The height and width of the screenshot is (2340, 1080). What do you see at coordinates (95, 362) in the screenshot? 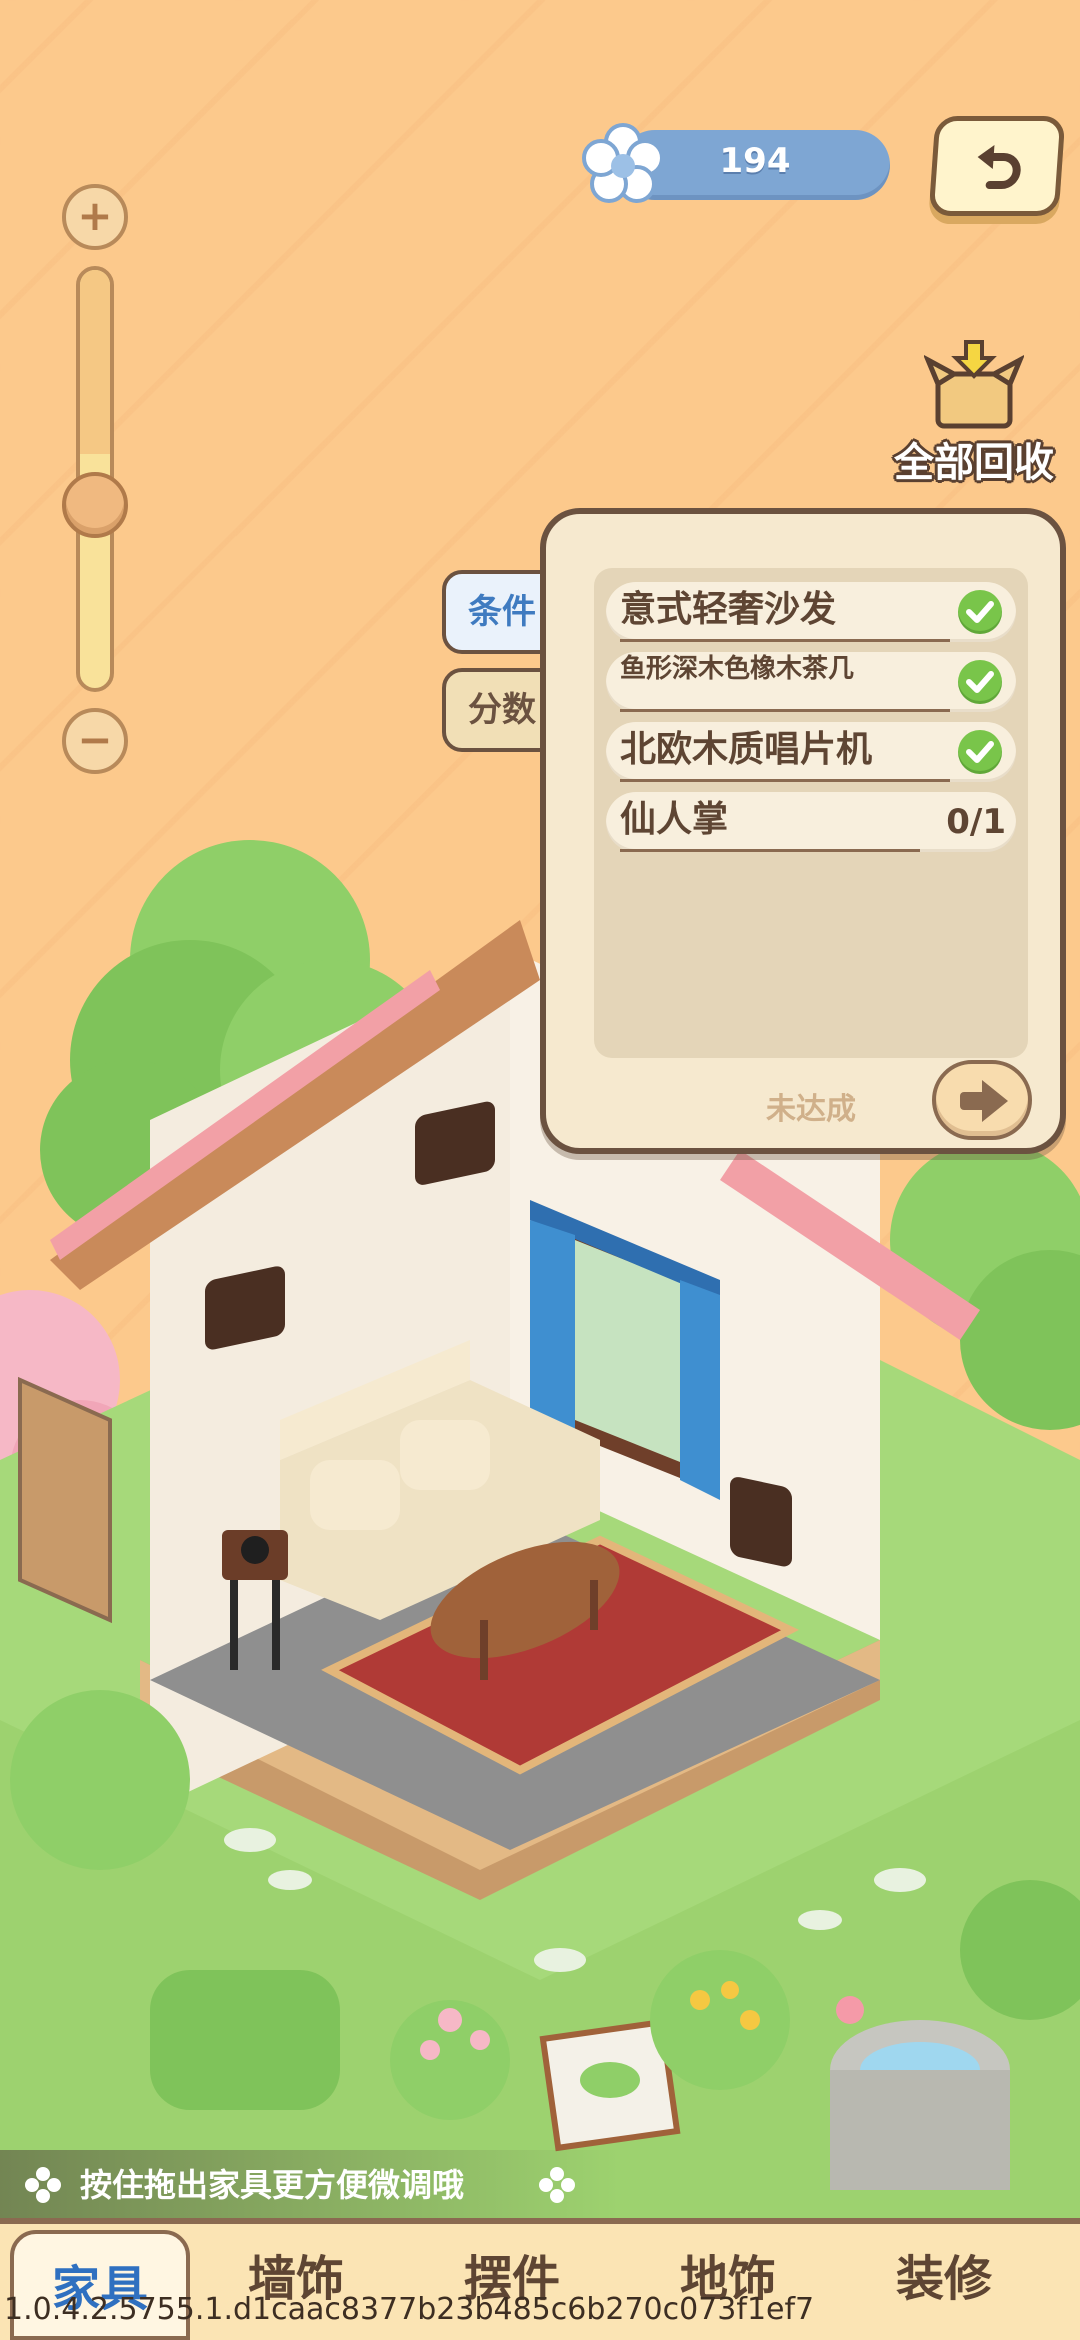
I see `zoom-track-upper` at bounding box center [95, 362].